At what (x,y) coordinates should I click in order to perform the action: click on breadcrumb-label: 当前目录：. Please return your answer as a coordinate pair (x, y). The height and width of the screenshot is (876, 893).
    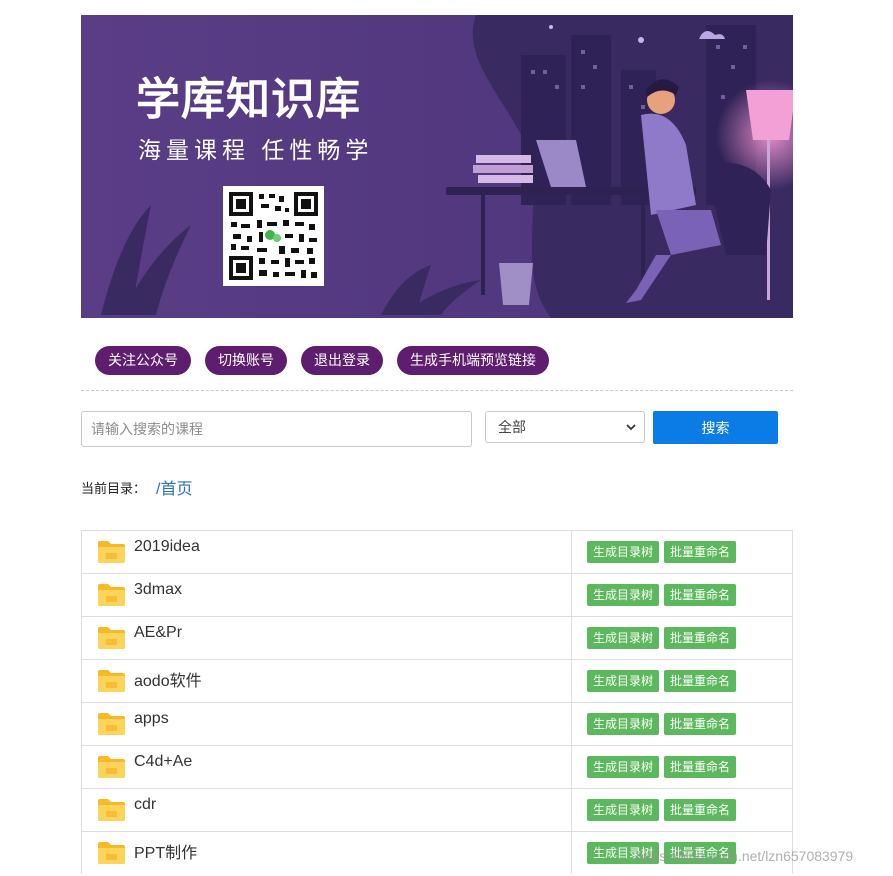
    Looking at the image, I should click on (114, 488).